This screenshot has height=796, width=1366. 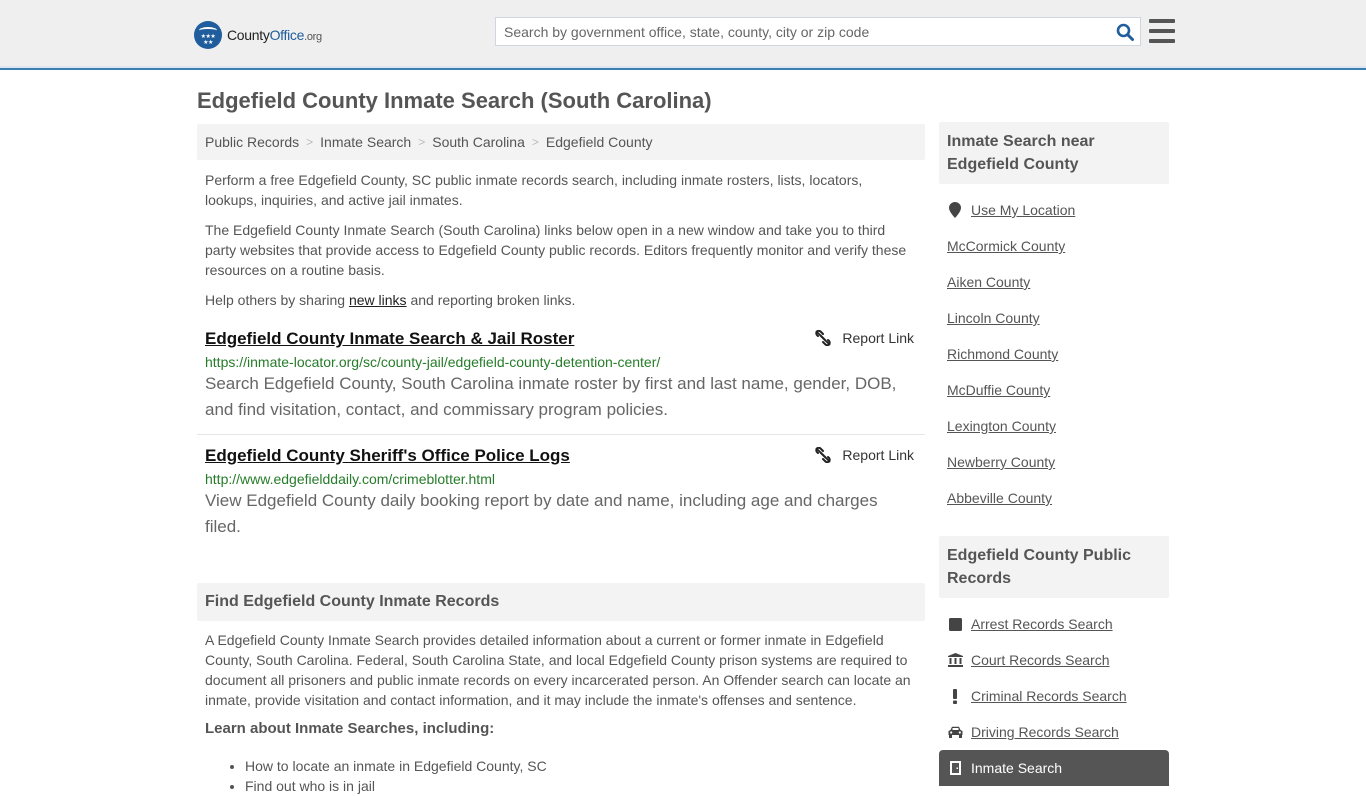 What do you see at coordinates (1001, 426) in the screenshot?
I see `sidebar-item-lexington-county: Lexington County` at bounding box center [1001, 426].